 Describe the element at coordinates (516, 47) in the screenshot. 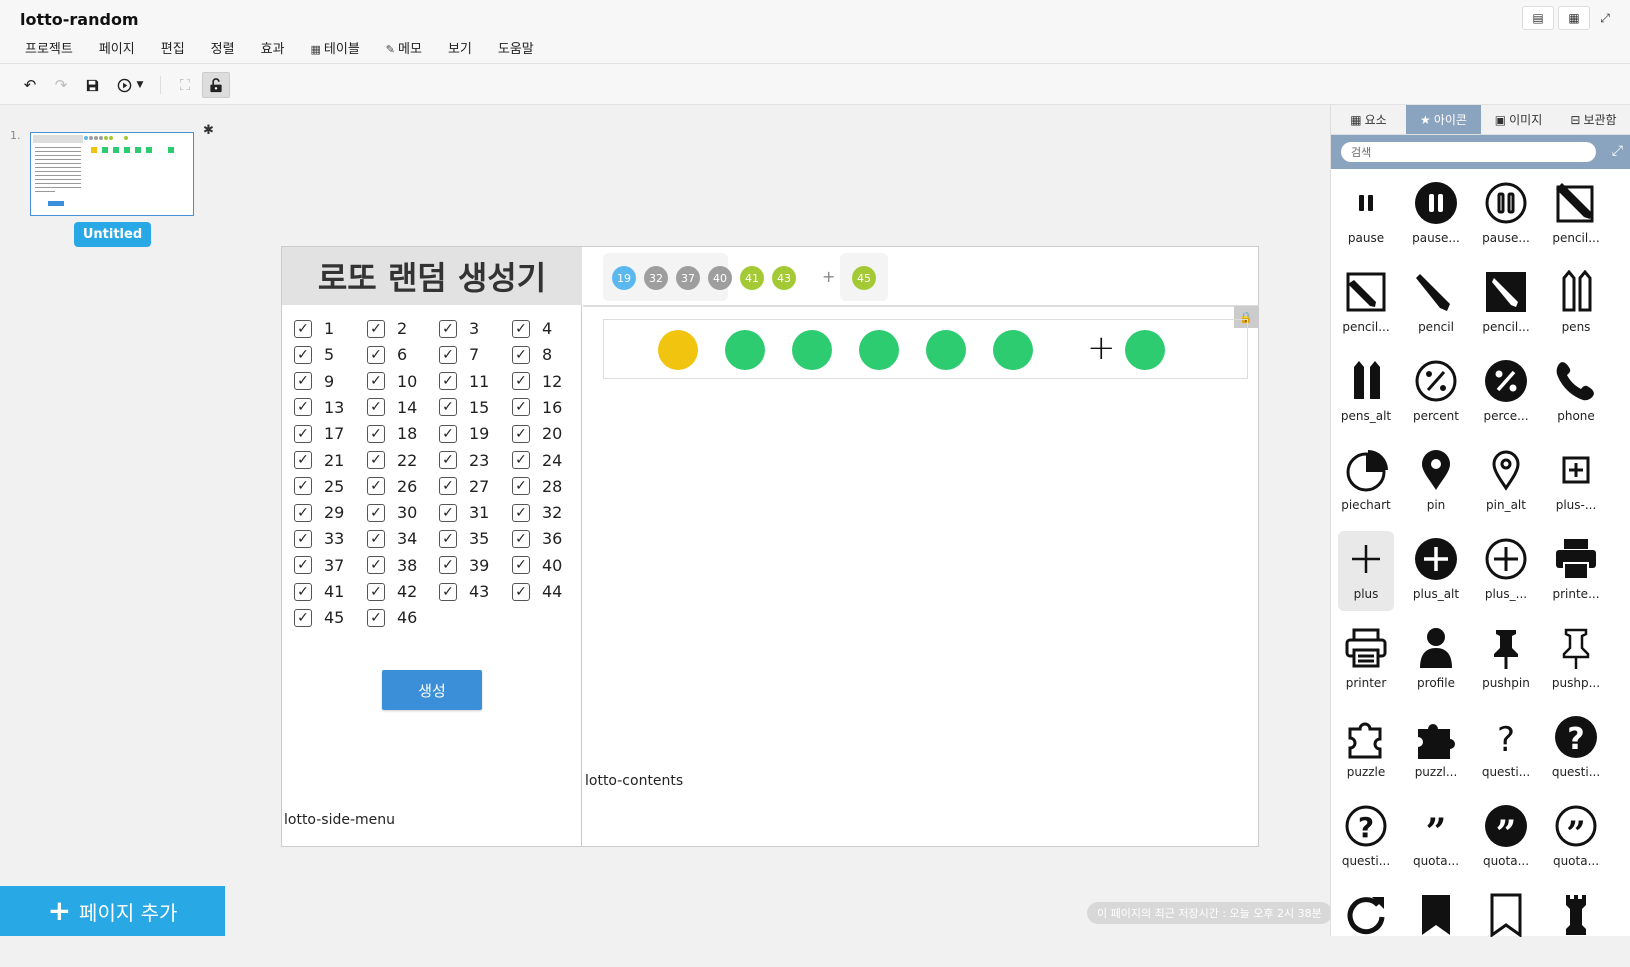

I see `menu-item-8: 도움말` at that location.